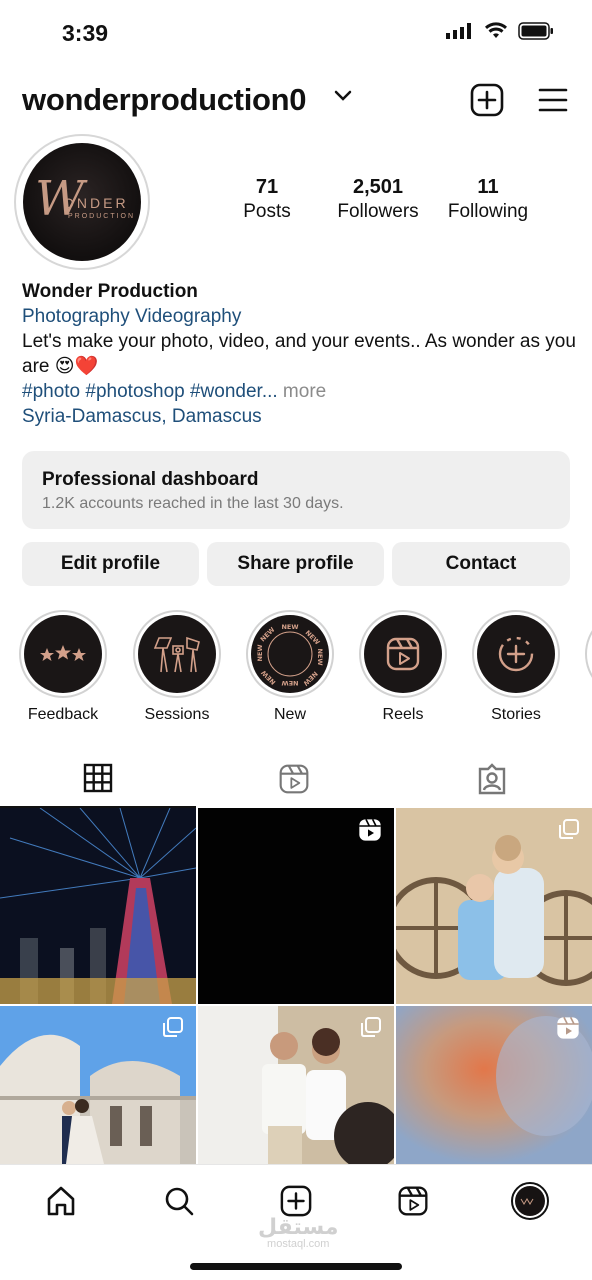 The image size is (592, 1280). Describe the element at coordinates (110, 291) in the screenshot. I see `display-name: Wonder Production` at that location.